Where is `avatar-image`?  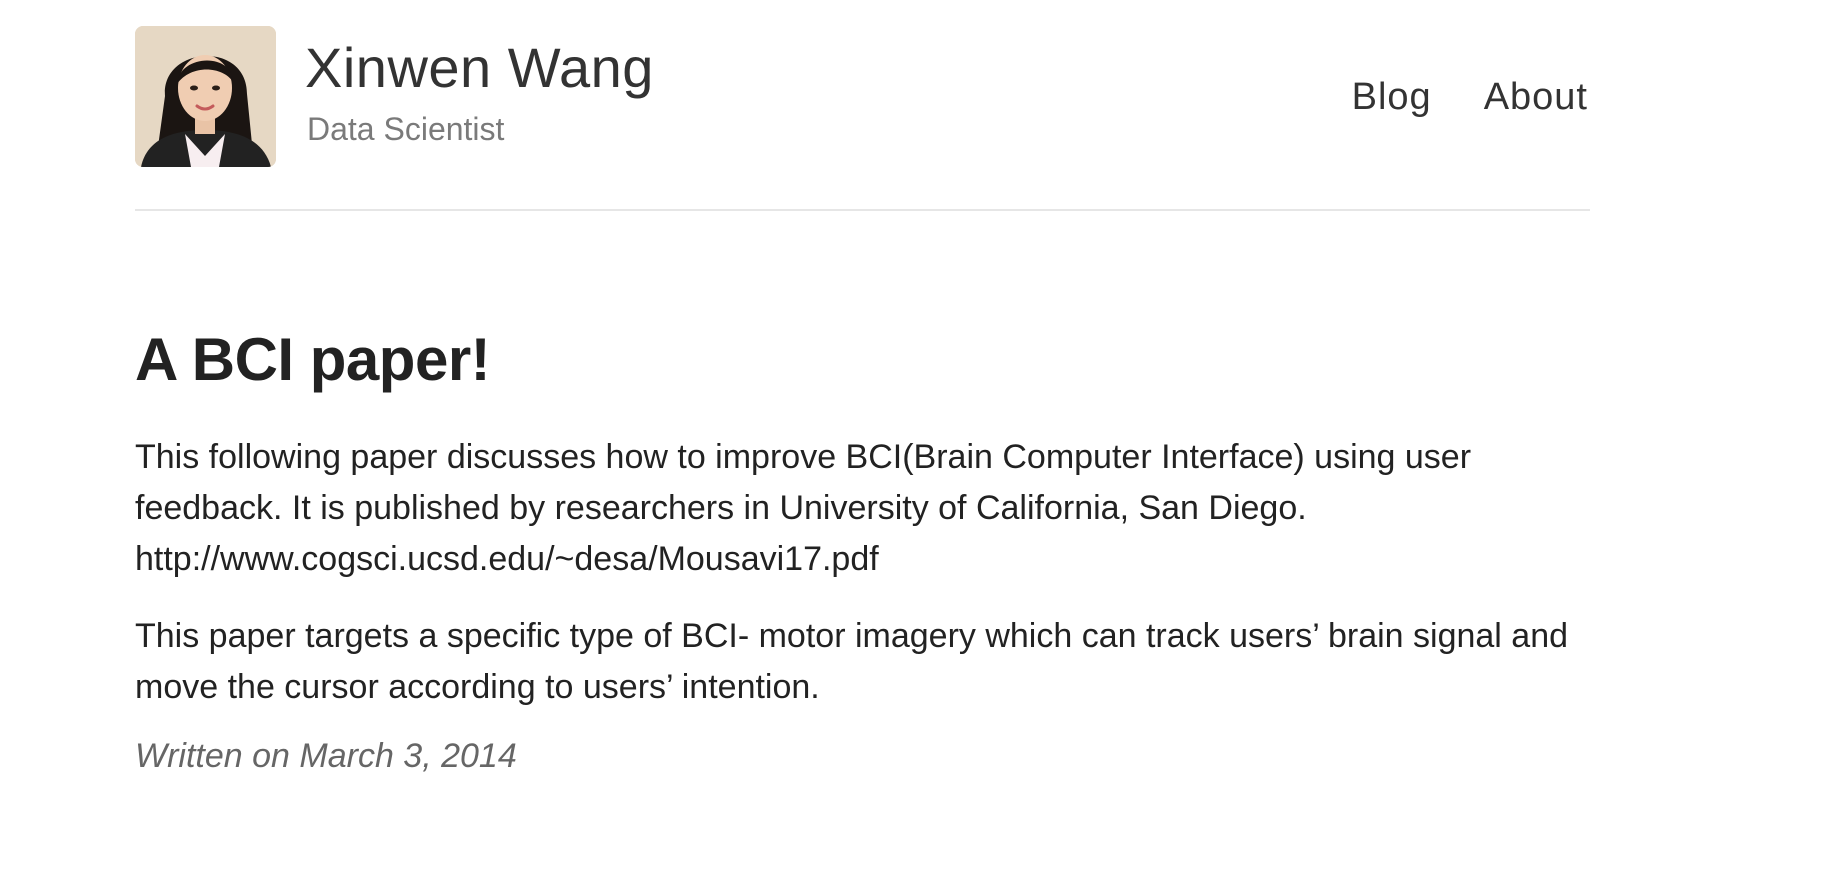
avatar-image is located at coordinates (205, 96).